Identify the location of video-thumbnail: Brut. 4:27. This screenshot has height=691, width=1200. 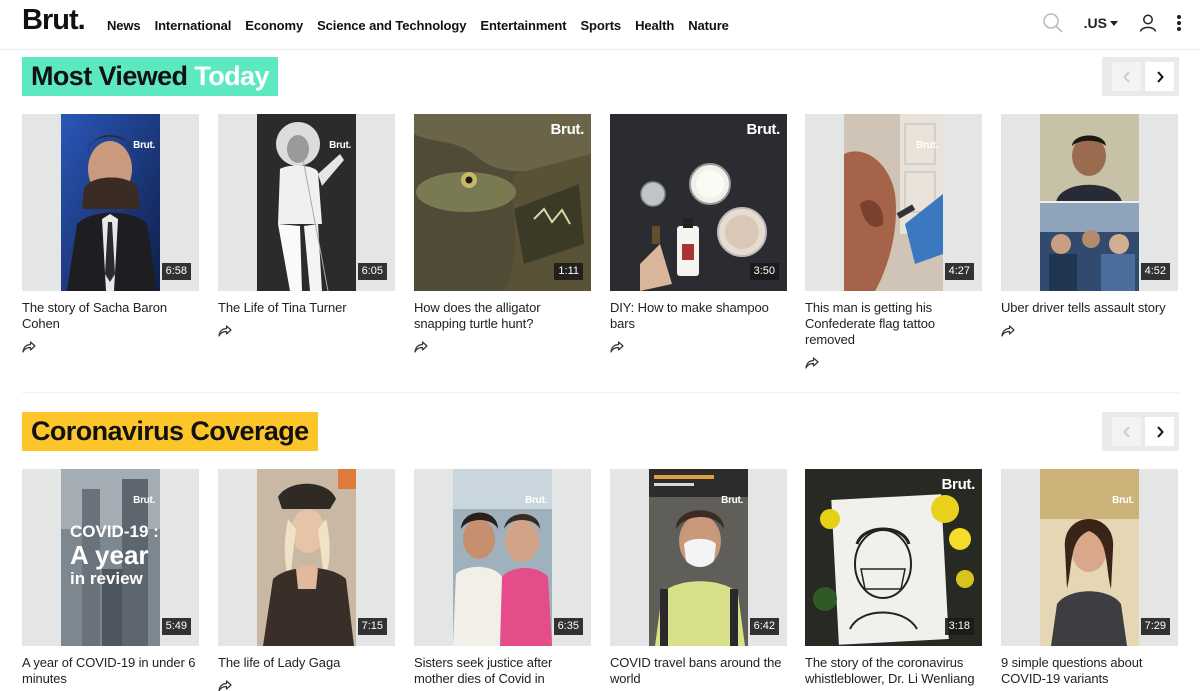
(893, 202).